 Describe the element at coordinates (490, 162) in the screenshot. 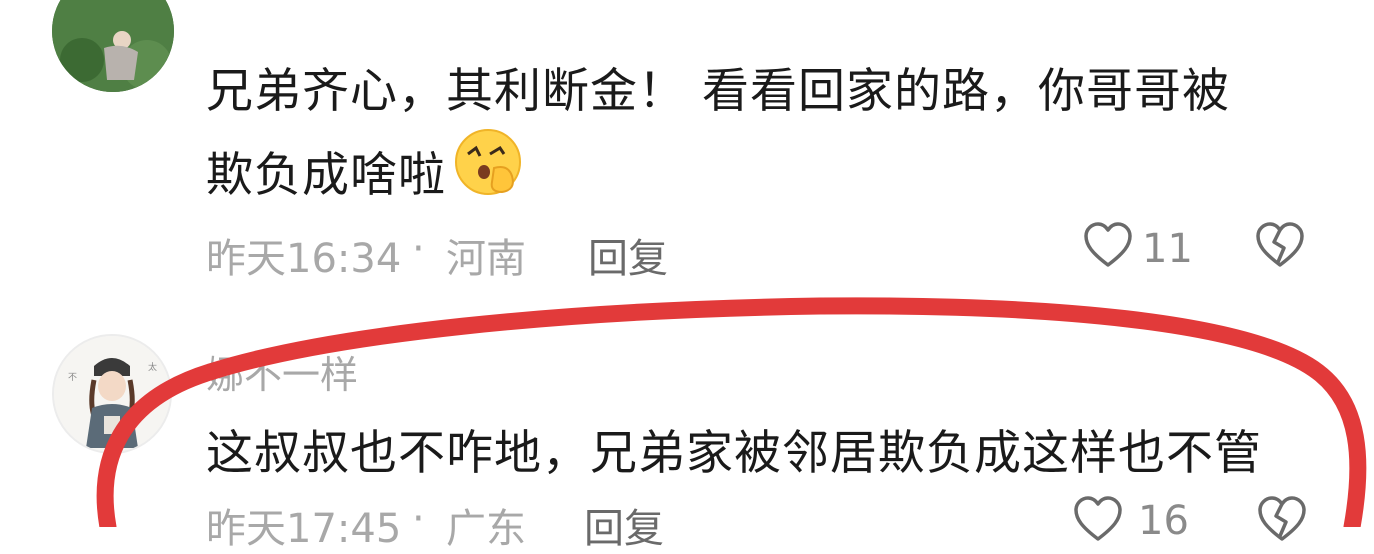

I see `shushing-face-emoji-icon` at that location.